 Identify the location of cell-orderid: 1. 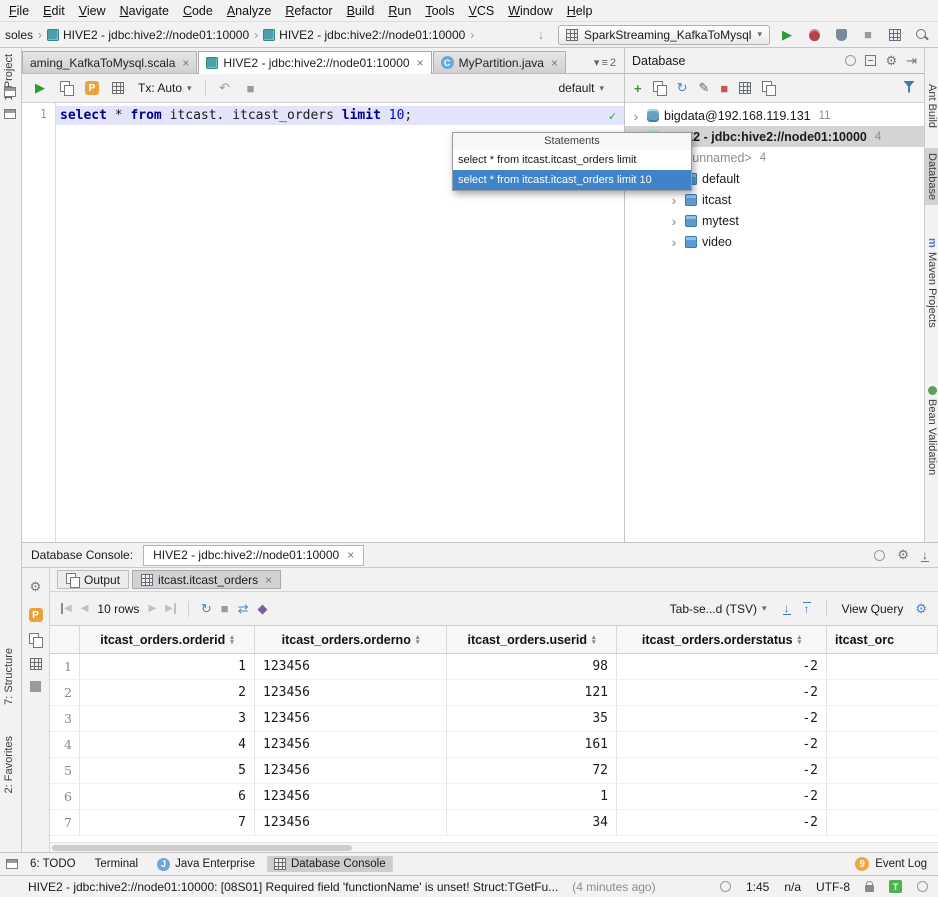
(167, 666).